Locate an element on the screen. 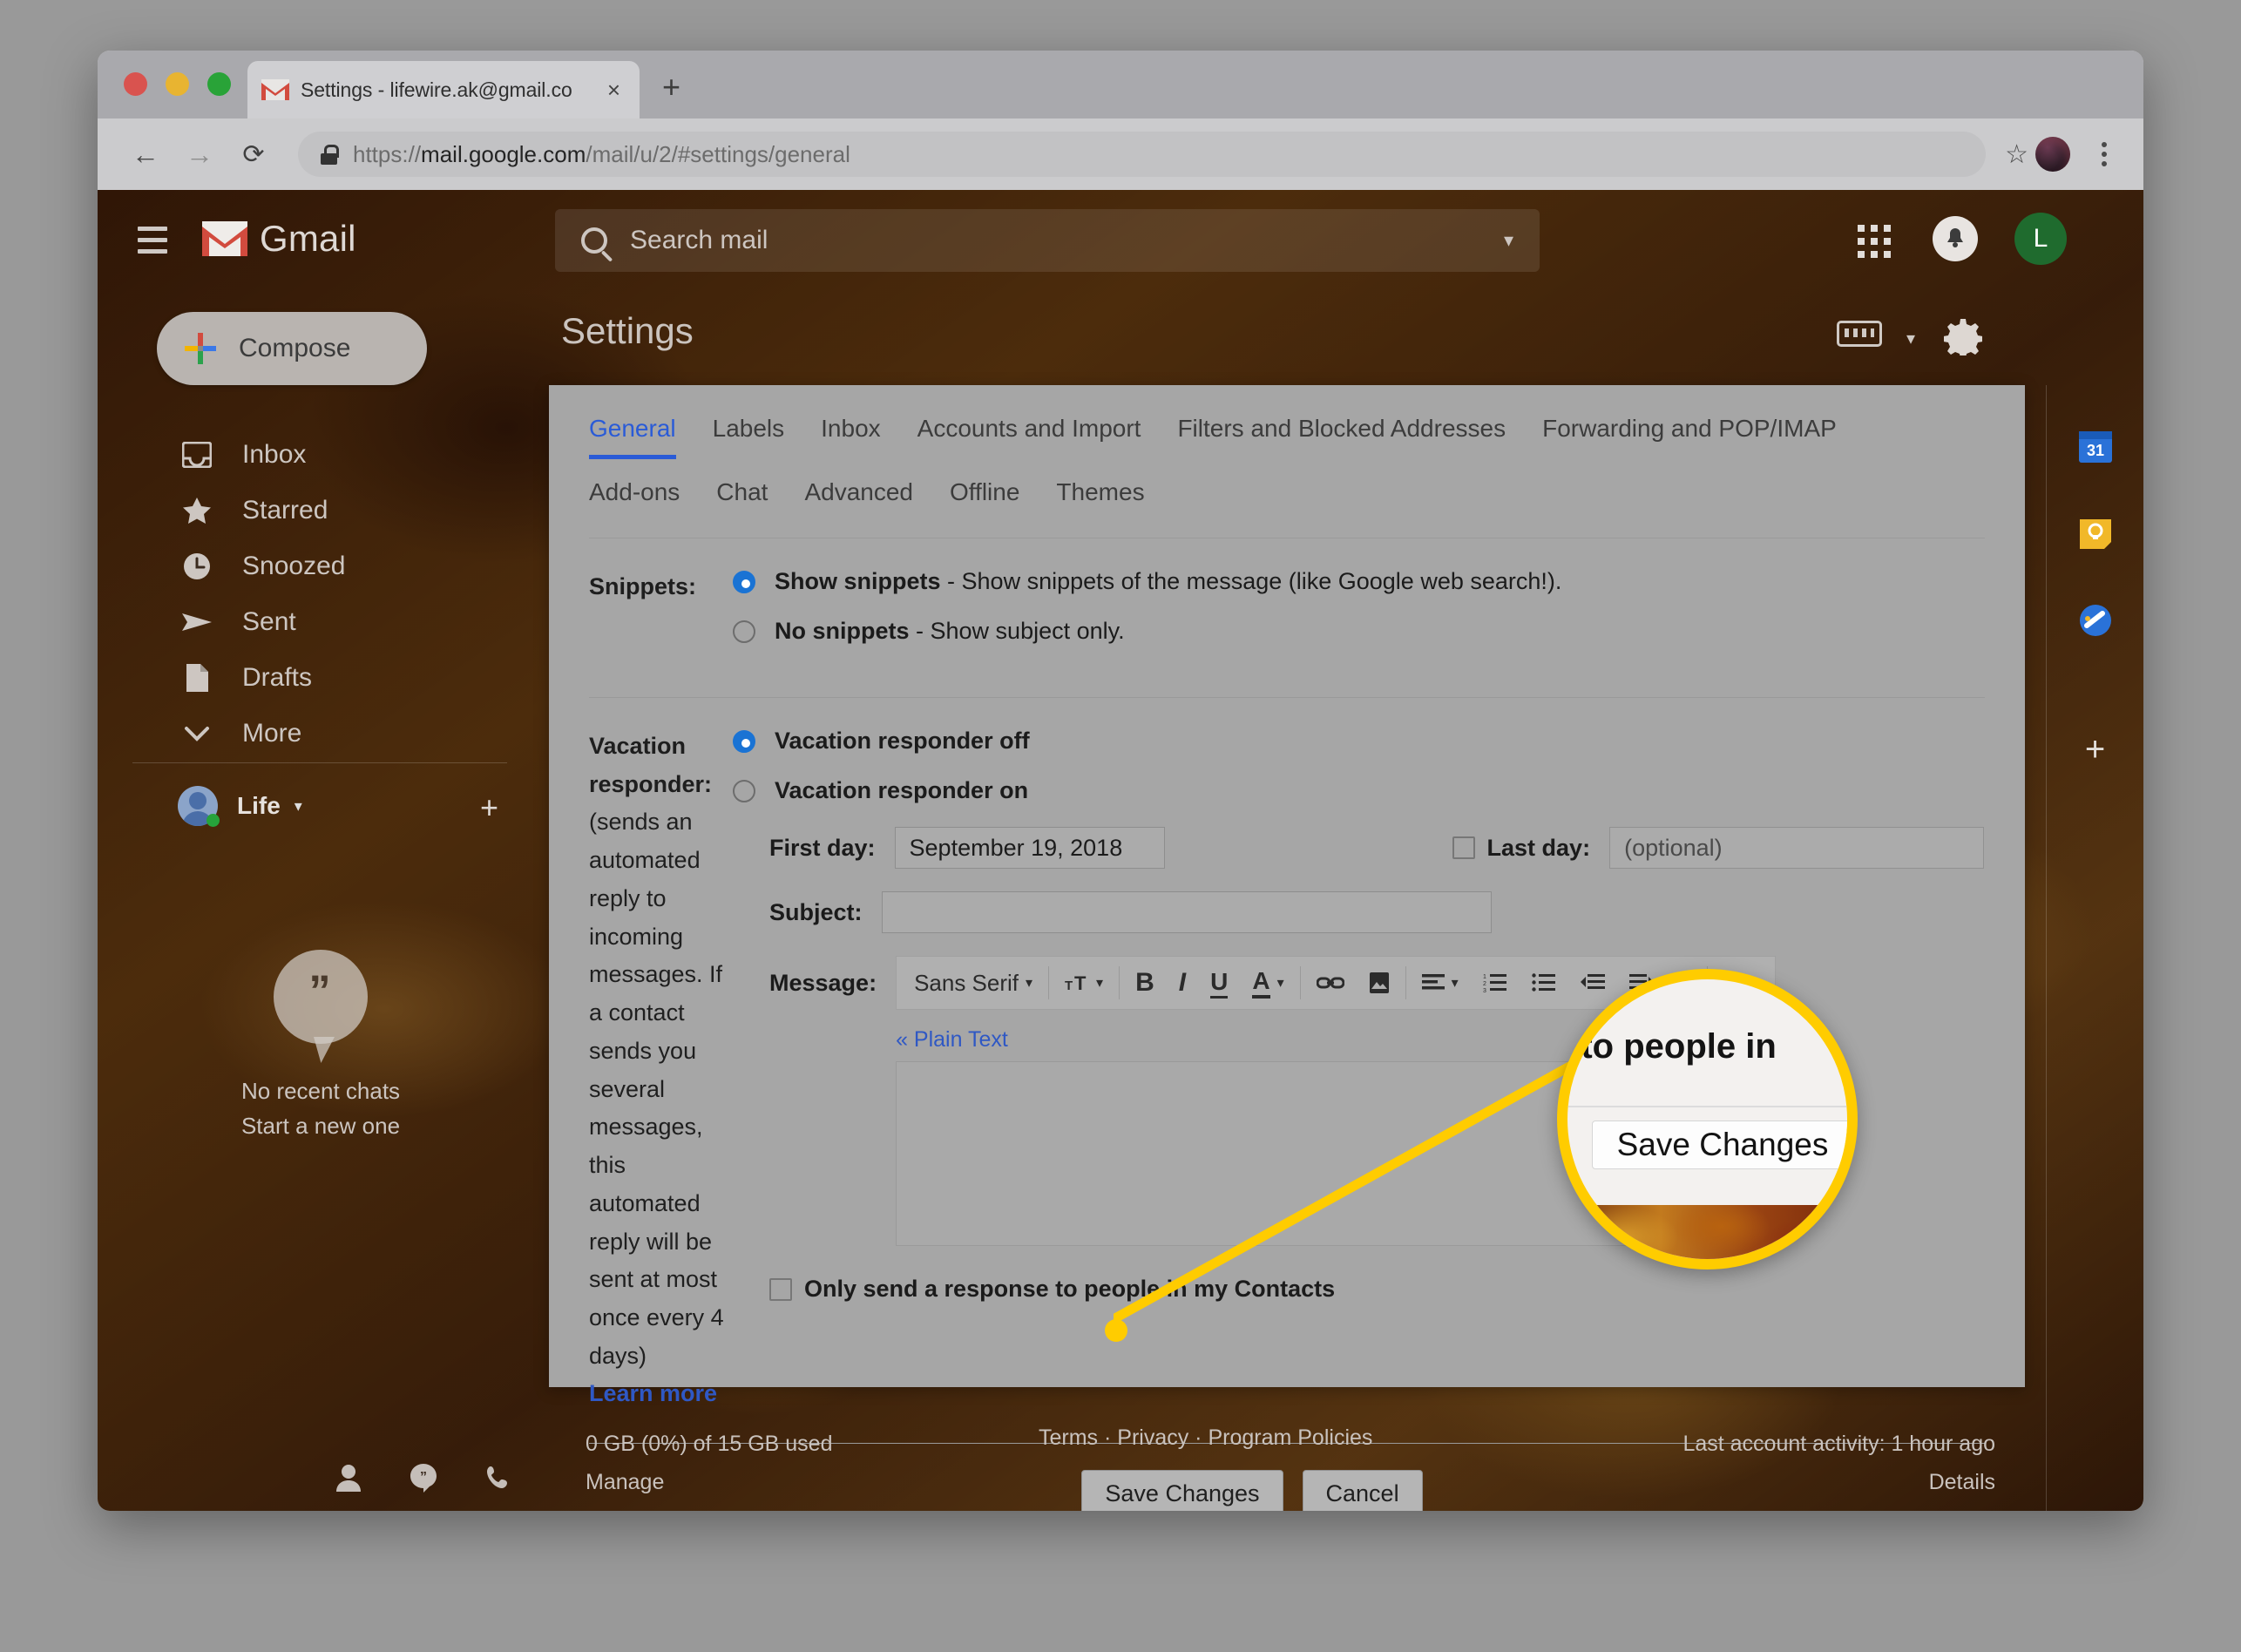 This screenshot has width=2241, height=1652. font-family-select: Sans Serif ▾ is located at coordinates (973, 983).